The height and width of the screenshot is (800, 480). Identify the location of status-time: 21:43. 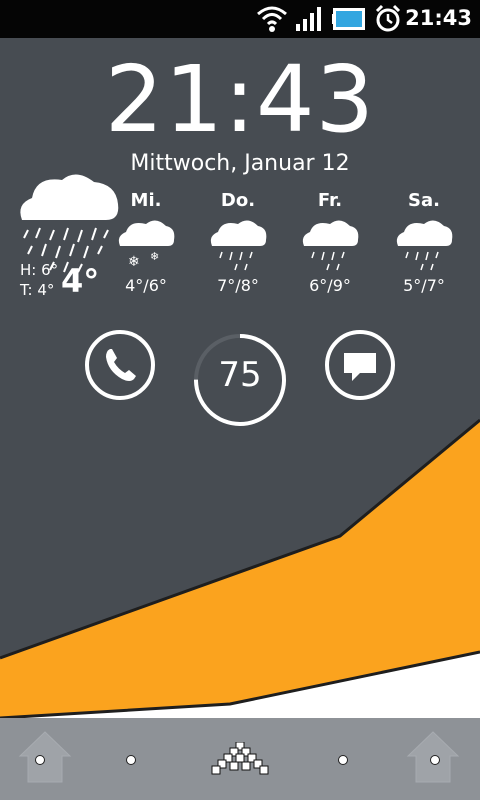
(438, 18).